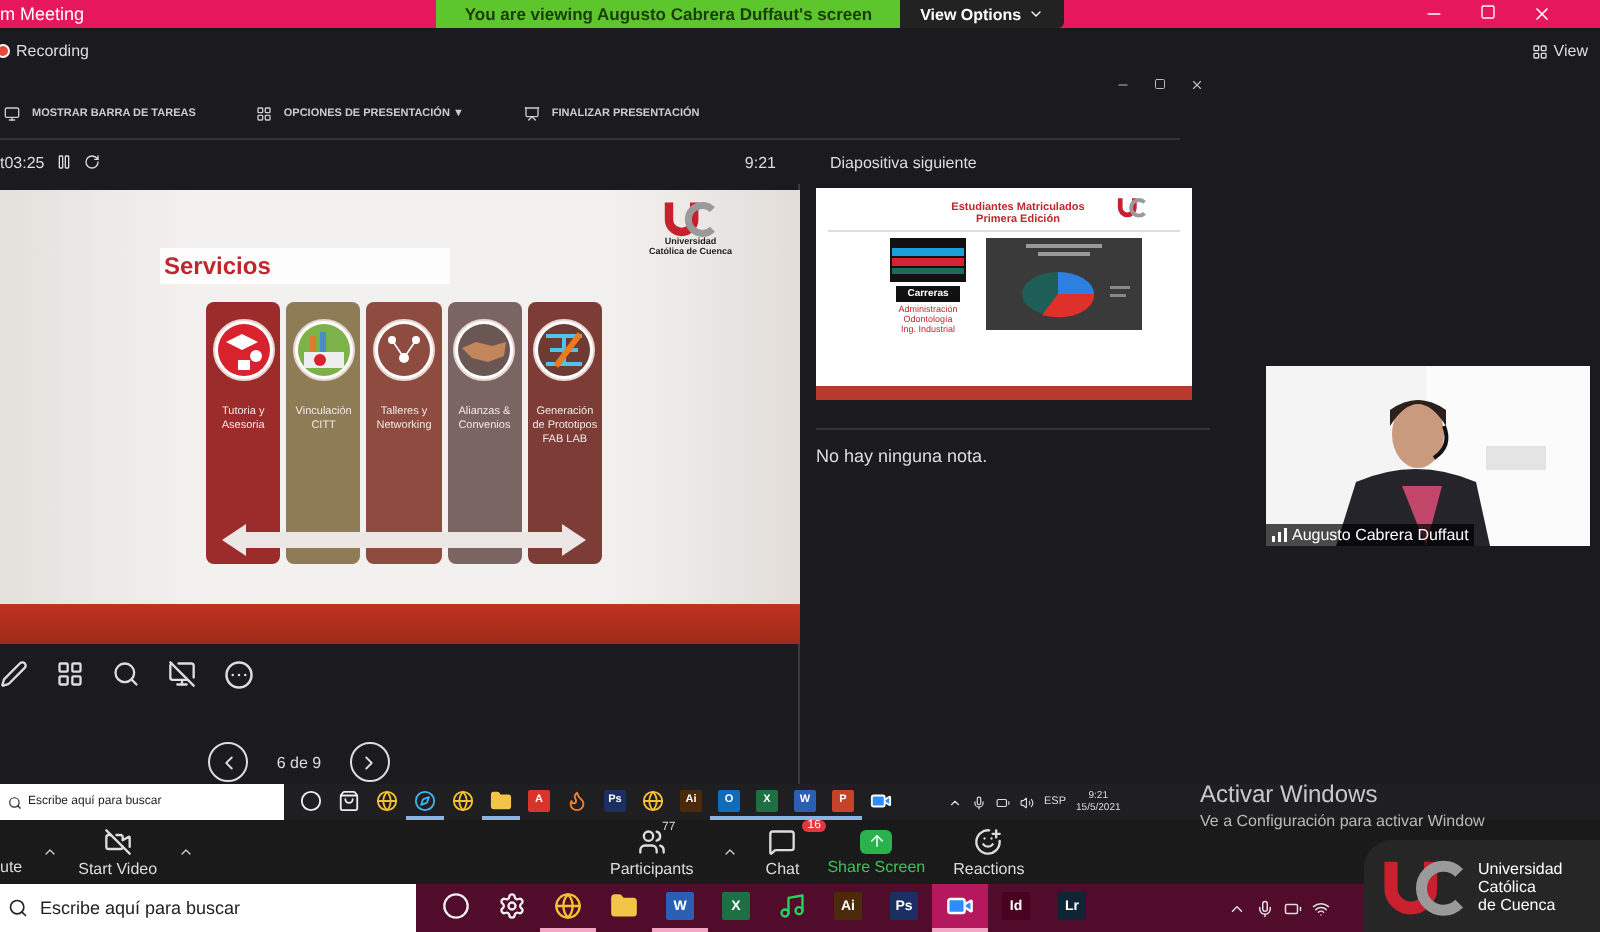  I want to click on people-icon, so click(651, 841).